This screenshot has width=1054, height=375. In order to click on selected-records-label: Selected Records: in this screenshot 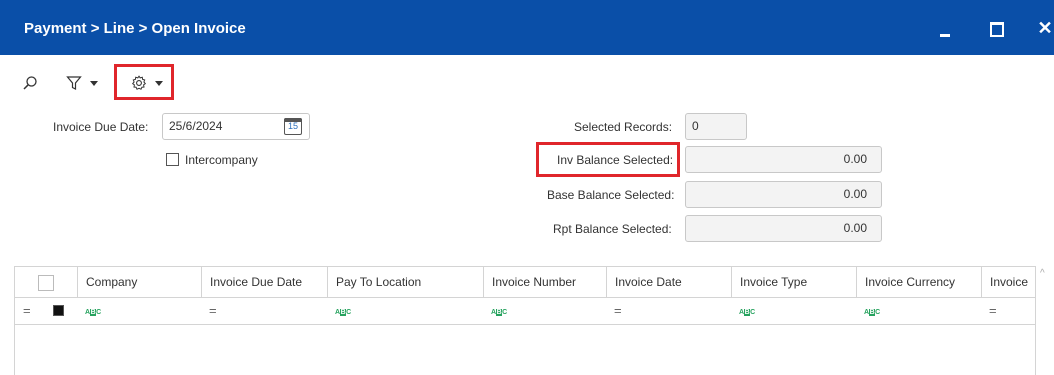, I will do `click(623, 127)`.